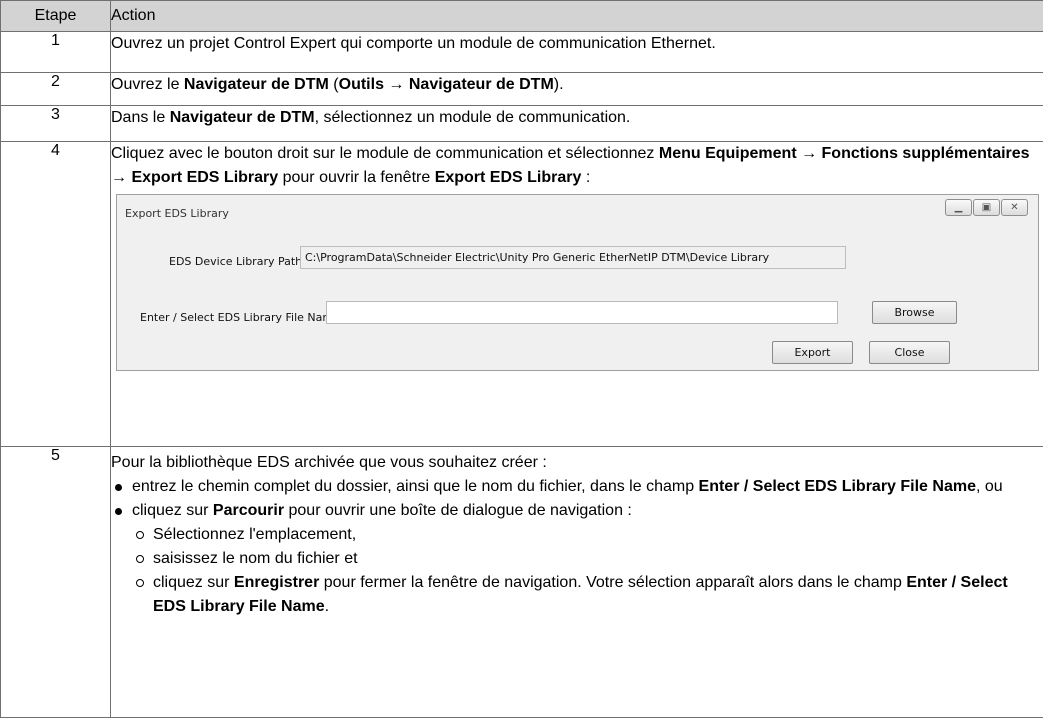 The image size is (1043, 718). What do you see at coordinates (587, 535) in the screenshot?
I see `list-item: Sélectionnez l'emplacement,` at bounding box center [587, 535].